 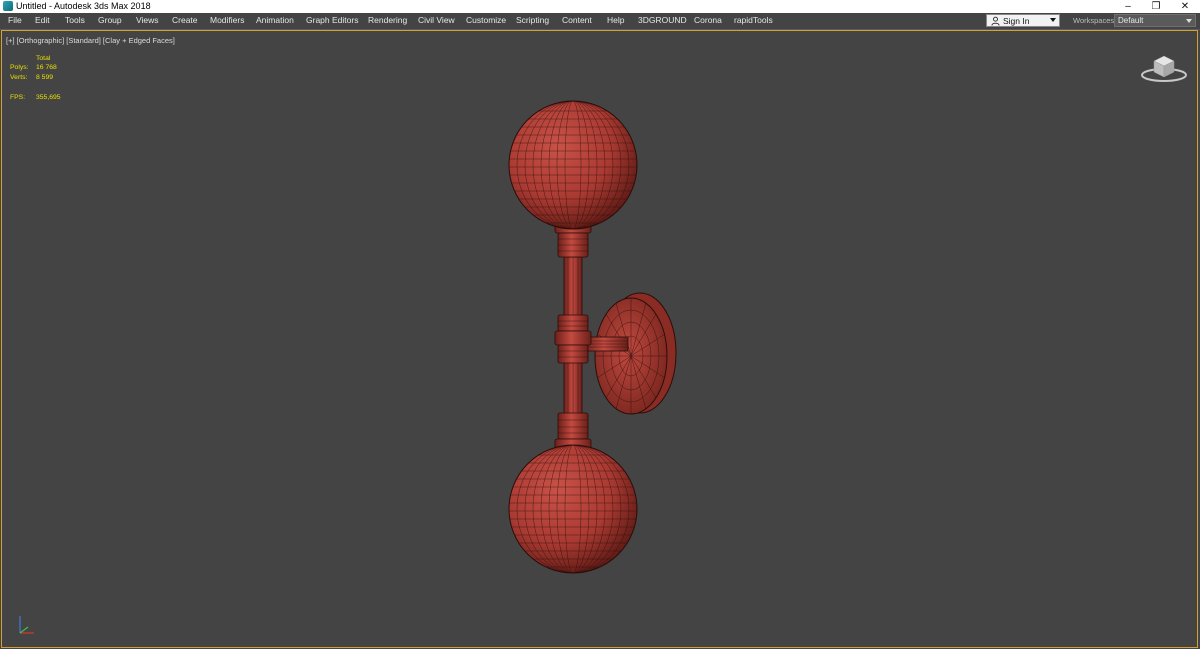 What do you see at coordinates (147, 20) in the screenshot?
I see `menu-views: Views` at bounding box center [147, 20].